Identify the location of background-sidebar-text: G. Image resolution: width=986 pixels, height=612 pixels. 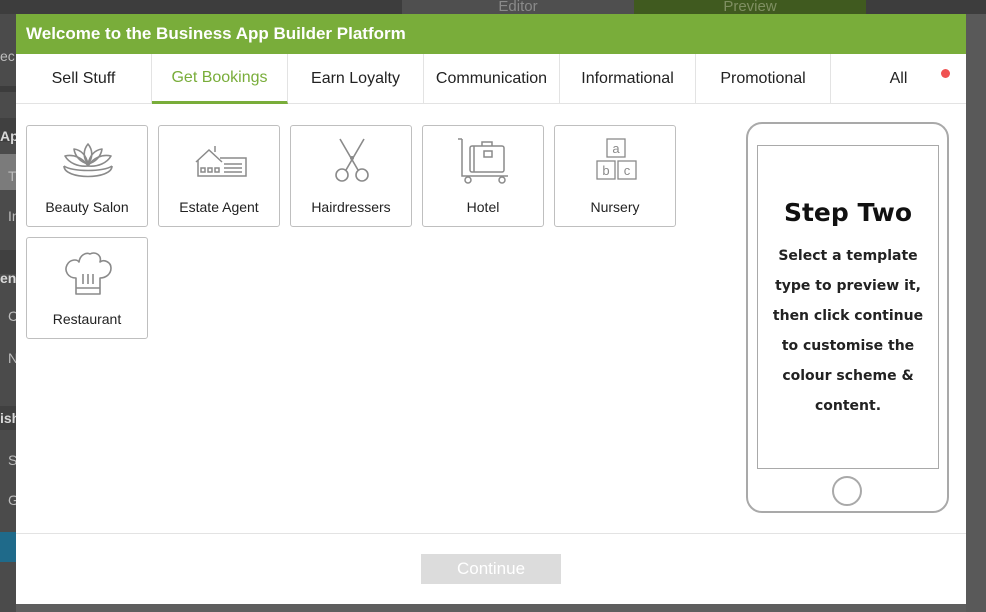
(12, 500).